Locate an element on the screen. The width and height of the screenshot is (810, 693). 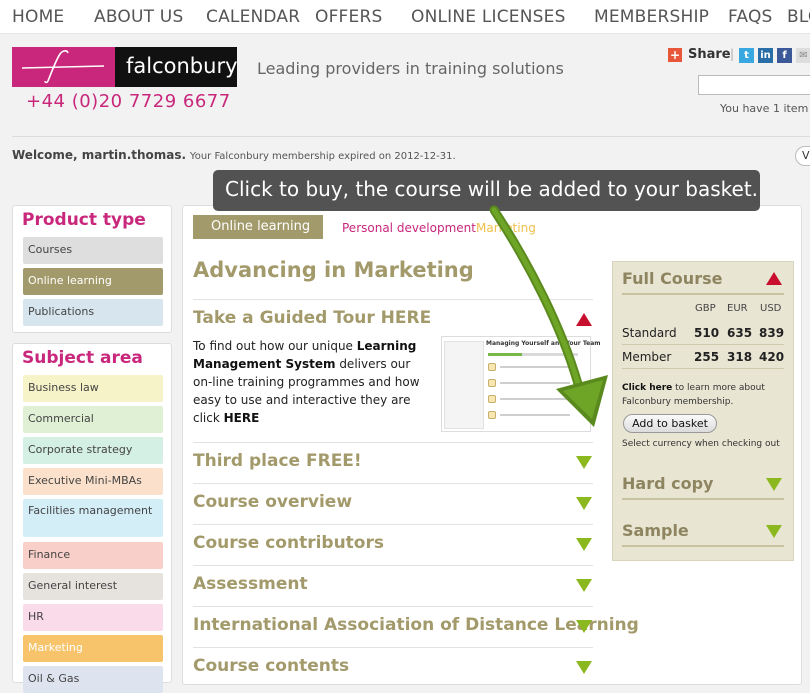
pointer-arrow-icon is located at coordinates (548, 316).